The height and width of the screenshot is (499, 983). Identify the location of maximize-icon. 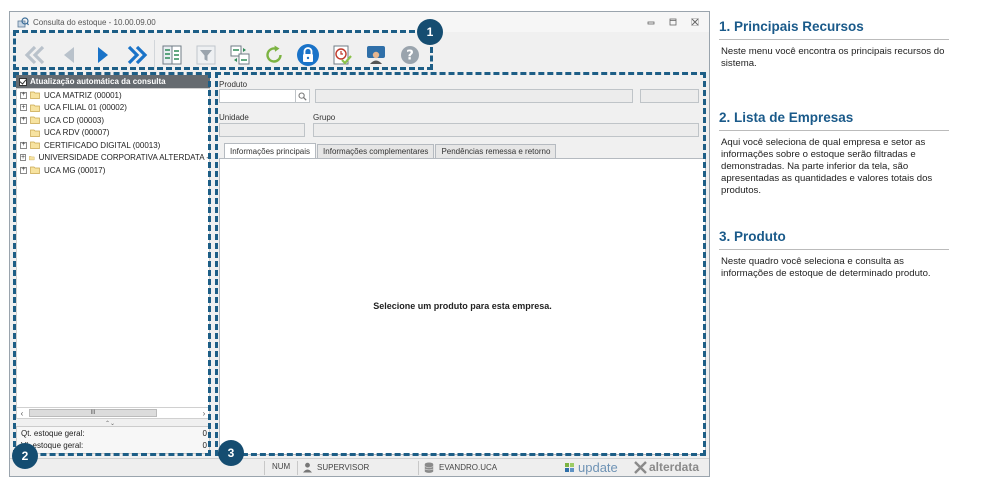
(673, 22).